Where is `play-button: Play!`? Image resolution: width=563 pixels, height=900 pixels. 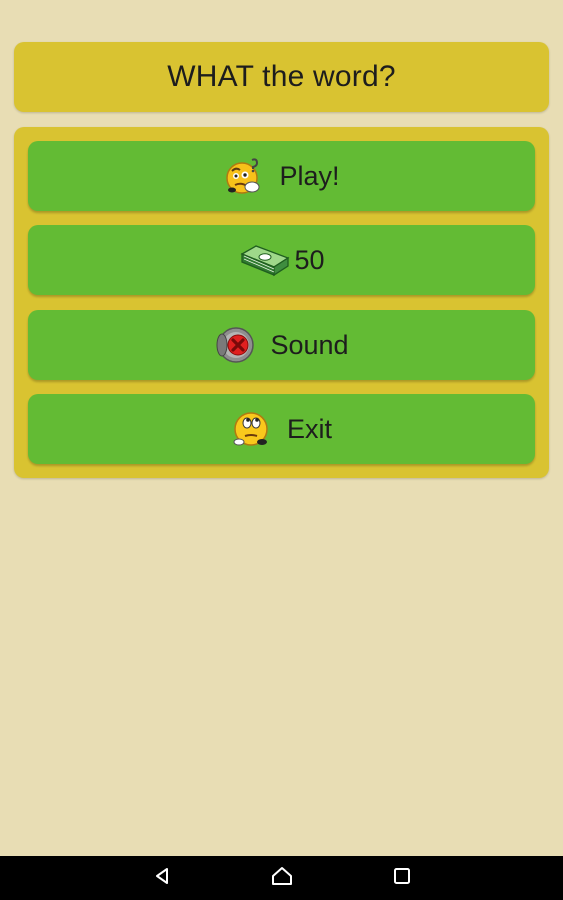 play-button: Play! is located at coordinates (281, 176).